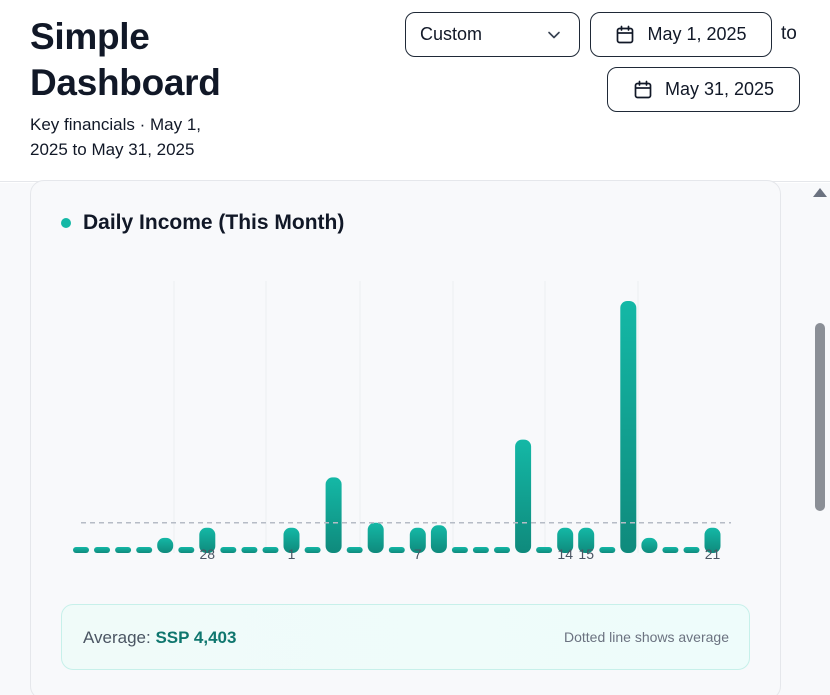  What do you see at coordinates (789, 33) in the screenshot?
I see `to-label: to` at bounding box center [789, 33].